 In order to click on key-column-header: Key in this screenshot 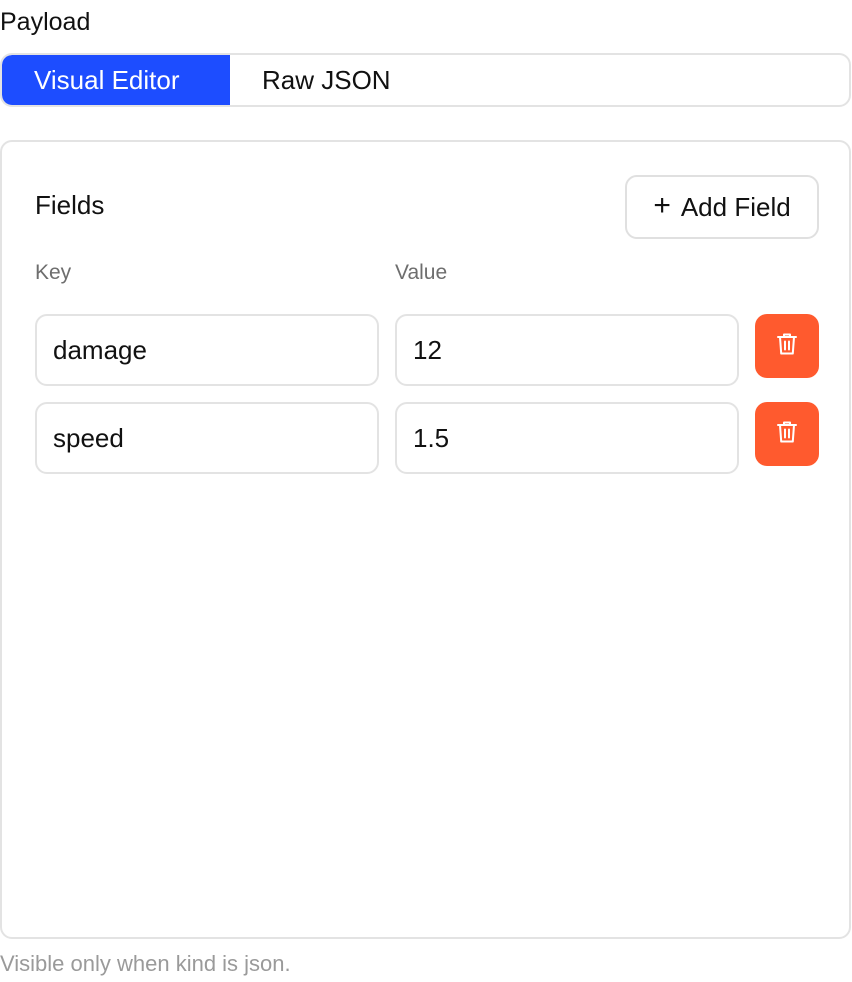, I will do `click(53, 272)`.